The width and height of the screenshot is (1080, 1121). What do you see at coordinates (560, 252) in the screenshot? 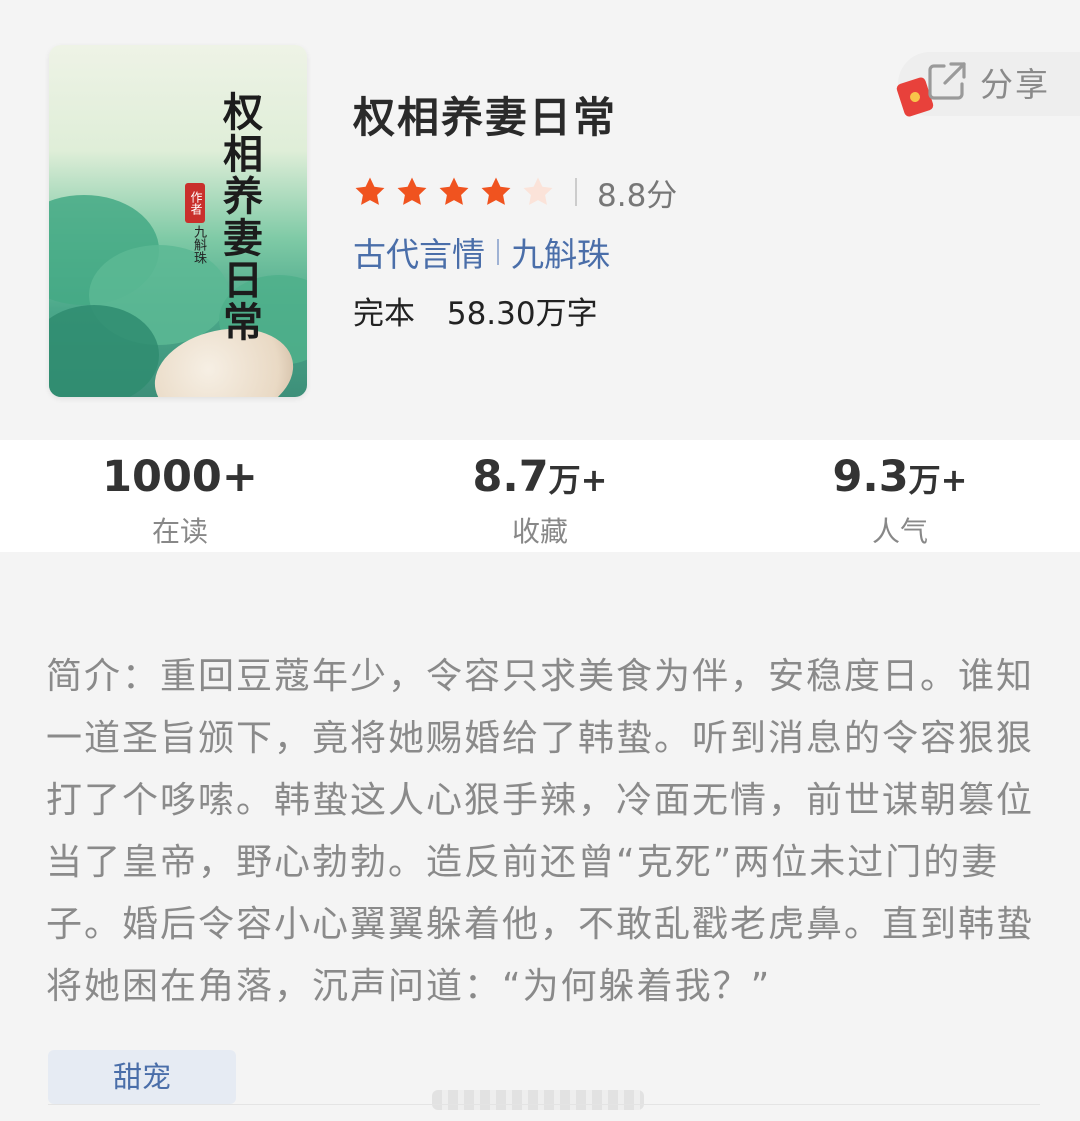
I see `author-link: 九斛珠` at bounding box center [560, 252].